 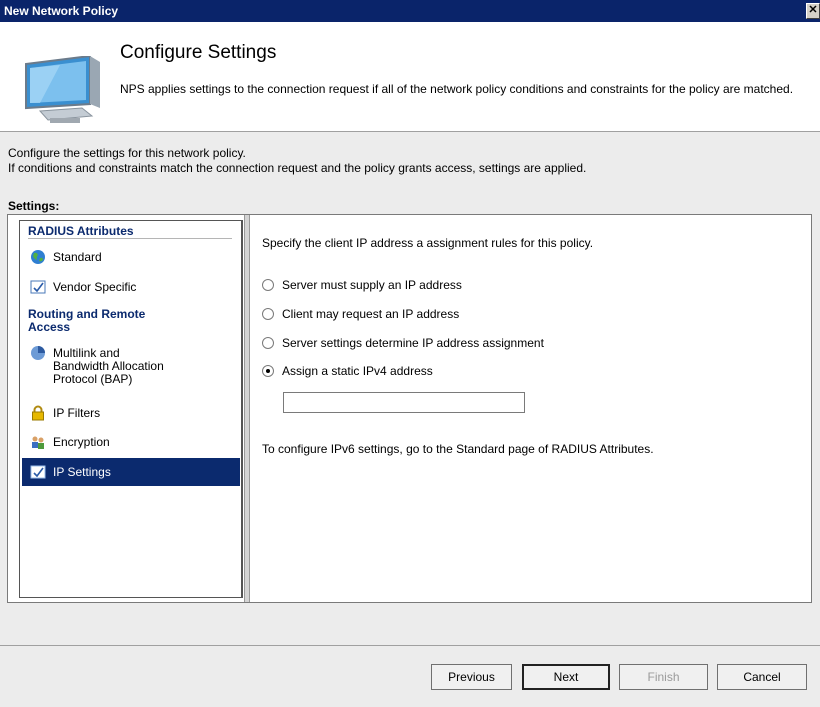 I want to click on title-bar: New Network Policy ✕, so click(x=410, y=11).